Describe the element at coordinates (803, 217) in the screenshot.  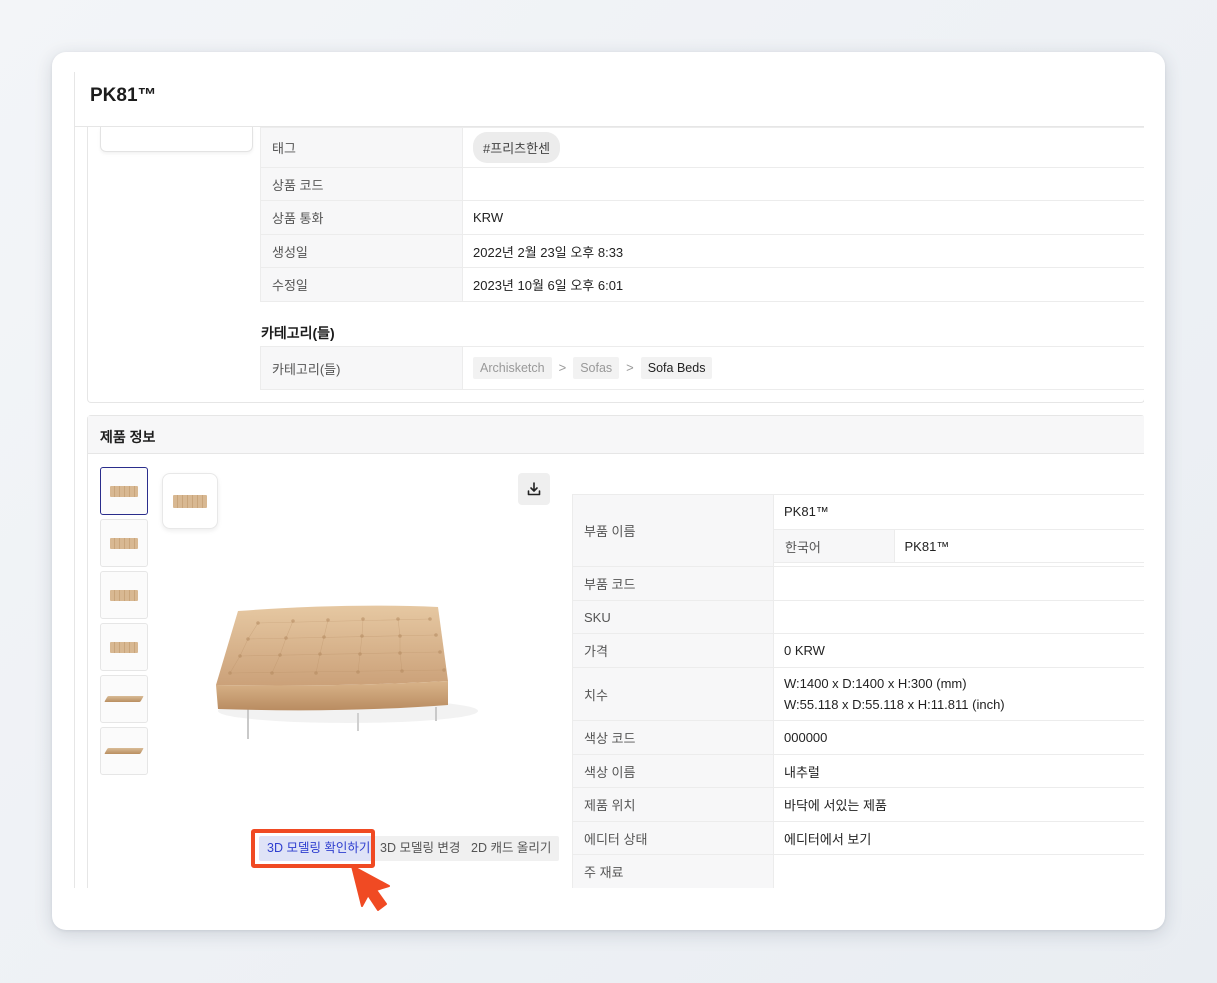
I see `row-value: KRW` at that location.